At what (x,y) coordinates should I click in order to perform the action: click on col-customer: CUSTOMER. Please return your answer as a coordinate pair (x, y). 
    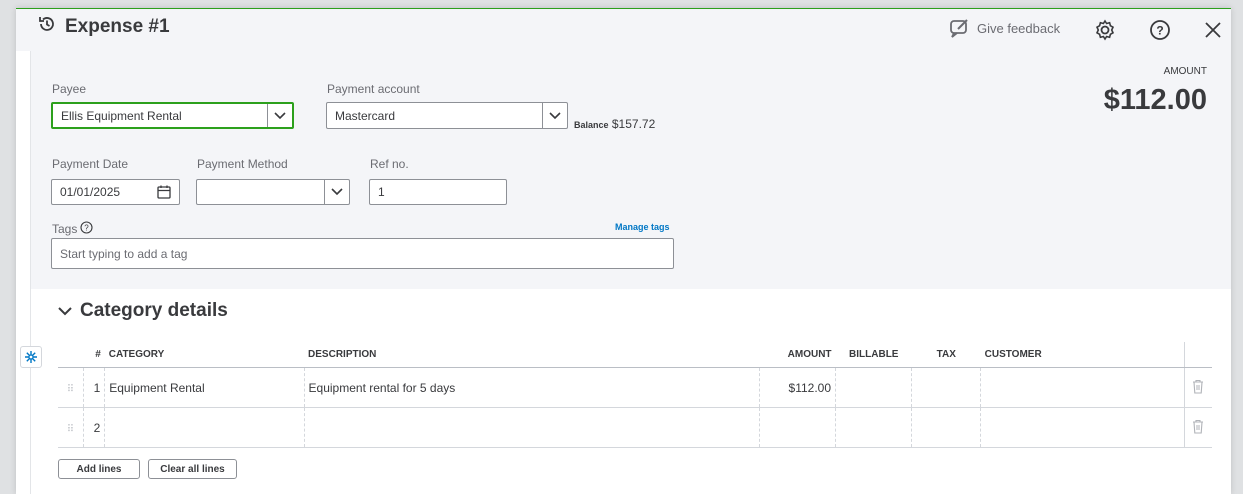
    Looking at the image, I should click on (1082, 355).